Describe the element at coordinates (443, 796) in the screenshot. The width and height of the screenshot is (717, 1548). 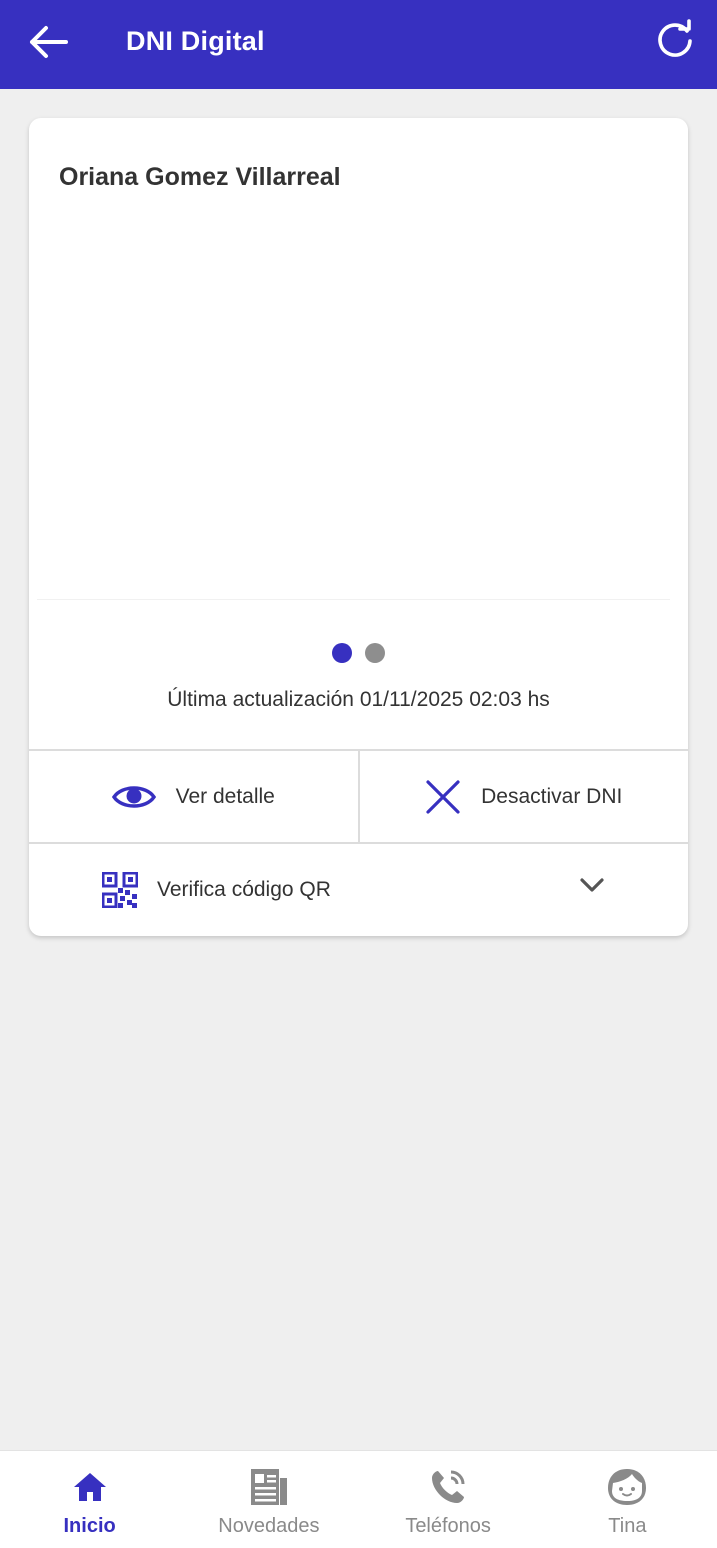
I see `close-icon` at that location.